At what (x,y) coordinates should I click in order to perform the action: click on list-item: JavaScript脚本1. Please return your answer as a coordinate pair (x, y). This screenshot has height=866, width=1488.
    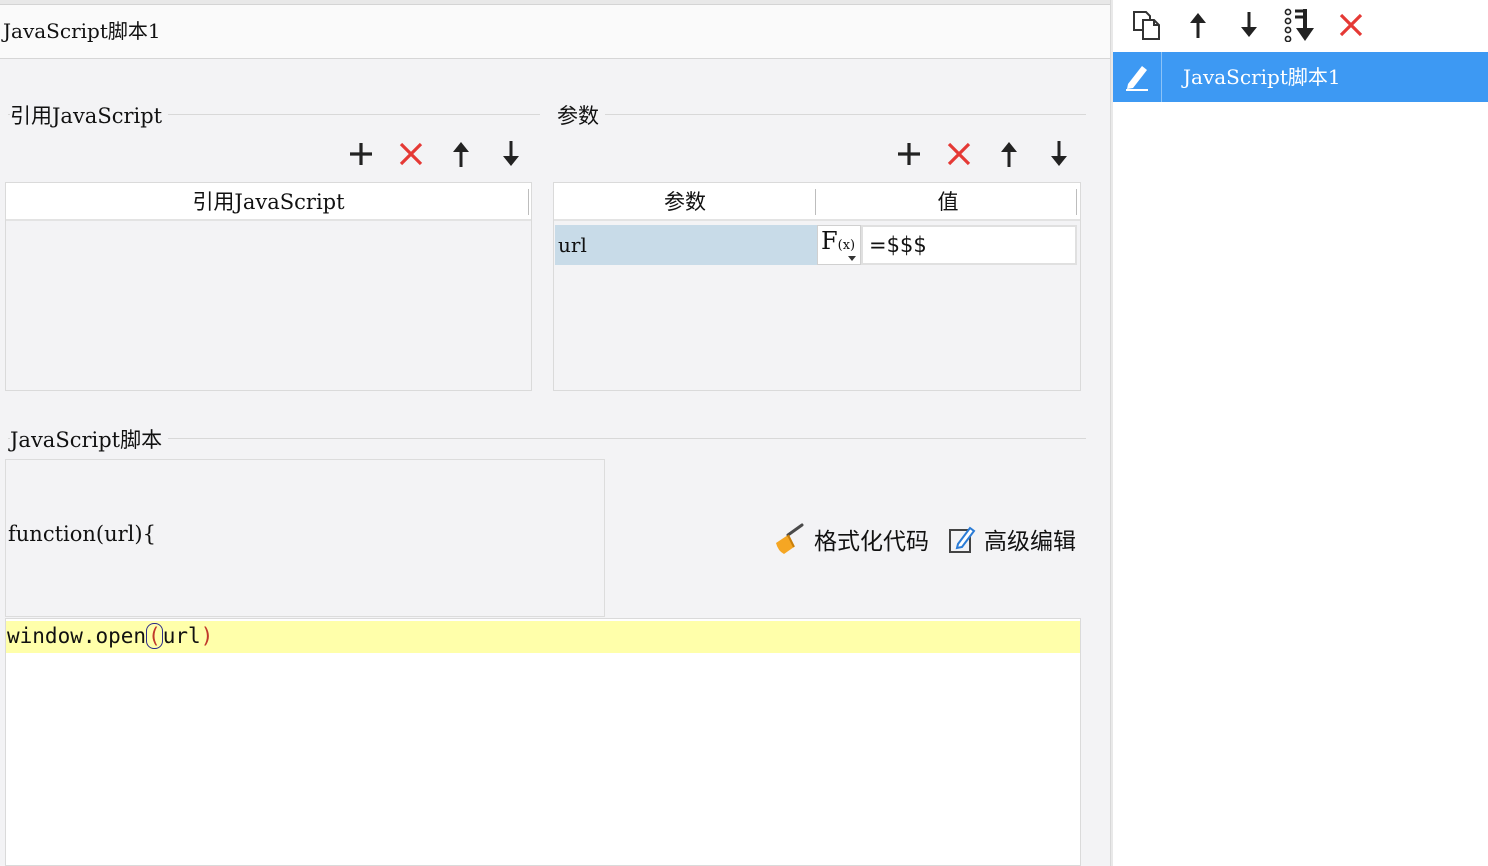
    Looking at the image, I should click on (1300, 77).